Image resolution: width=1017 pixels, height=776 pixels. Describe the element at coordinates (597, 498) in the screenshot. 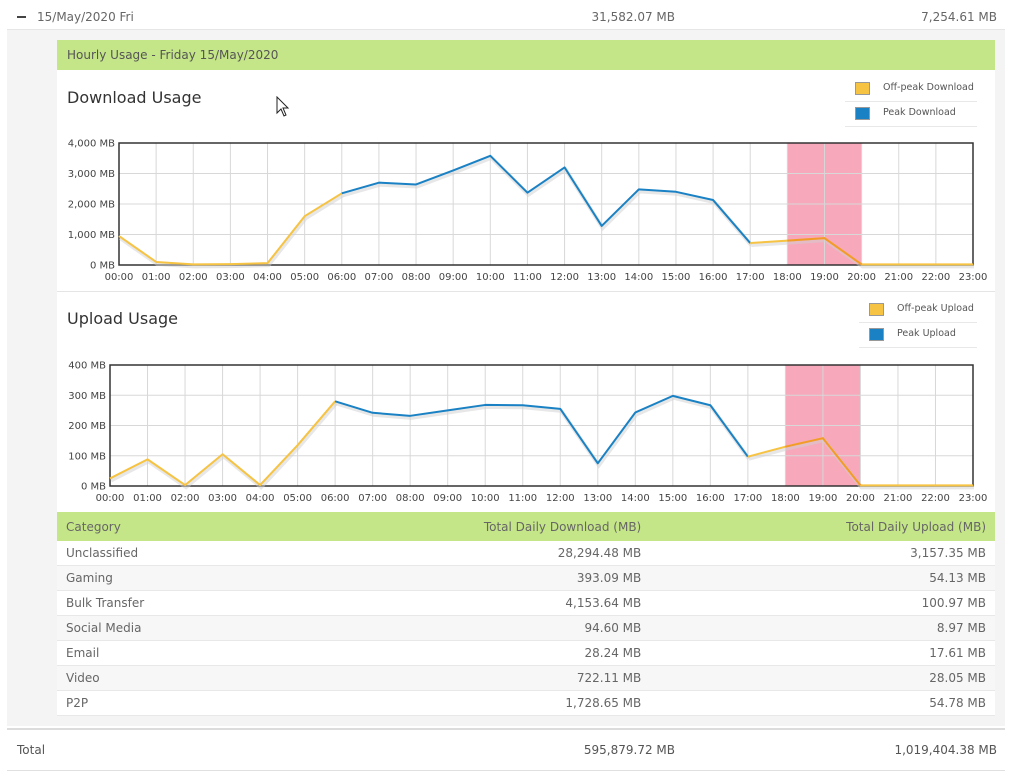

I see `x-tick-label: 13:00` at that location.